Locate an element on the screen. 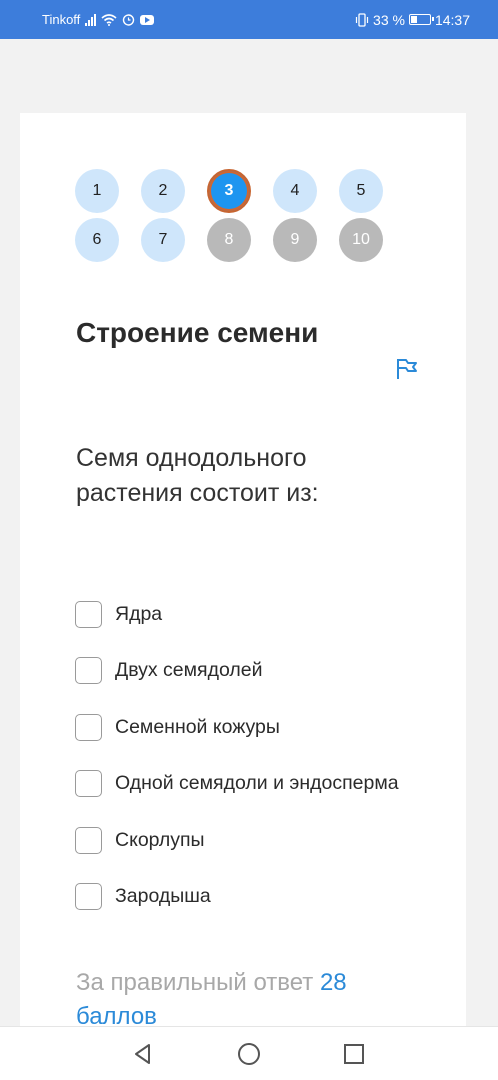 The height and width of the screenshot is (1080, 498). status-right: 33 % 14:37 is located at coordinates (412, 20).